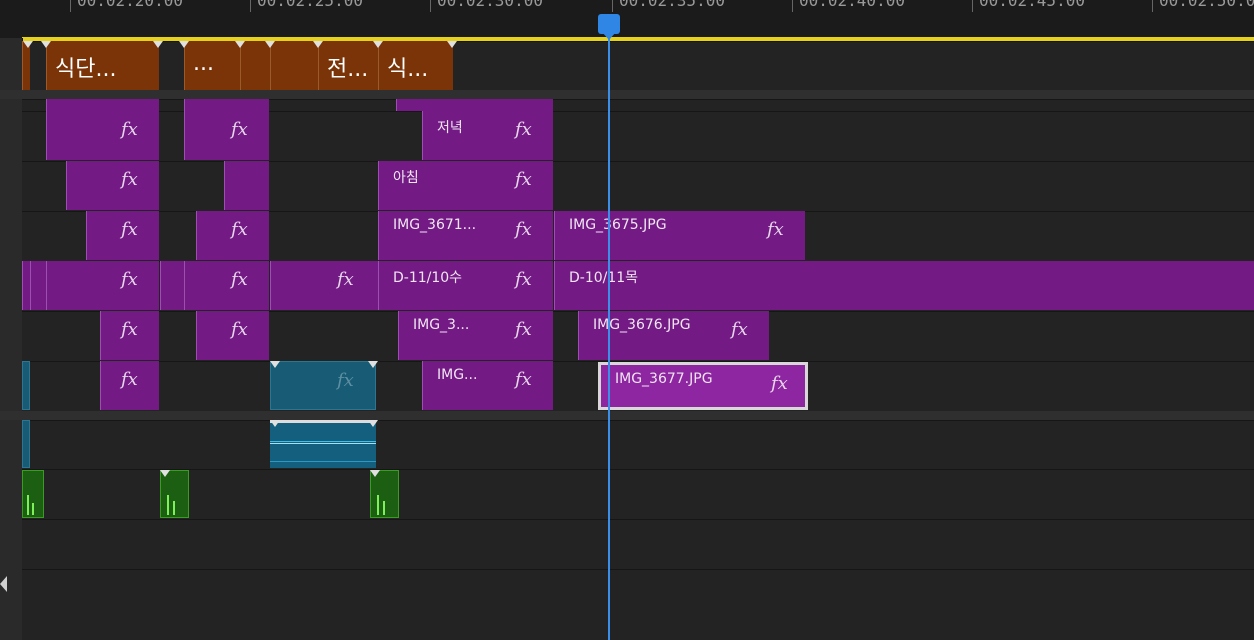  Describe the element at coordinates (679, 235) in the screenshot. I see `video-clip: IMG_3675.JPG fx` at that location.